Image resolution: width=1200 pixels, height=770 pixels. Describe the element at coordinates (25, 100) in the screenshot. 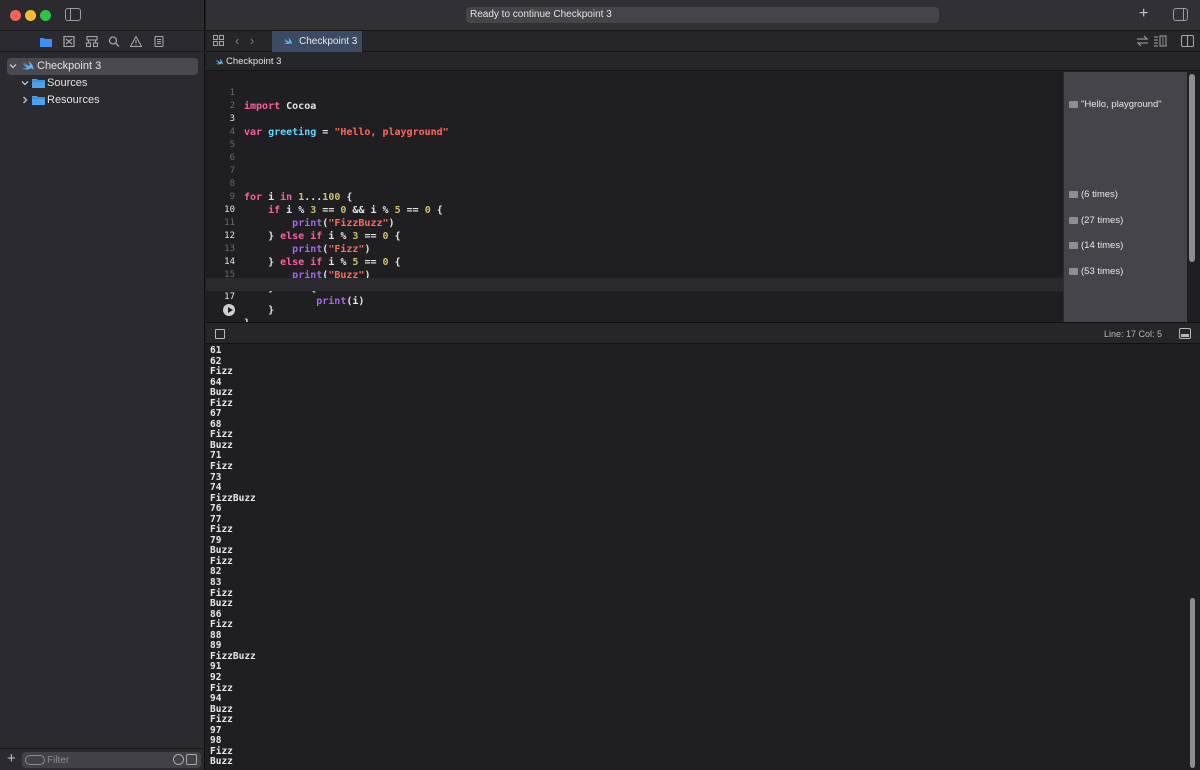

I see `chevron-right-icon` at that location.